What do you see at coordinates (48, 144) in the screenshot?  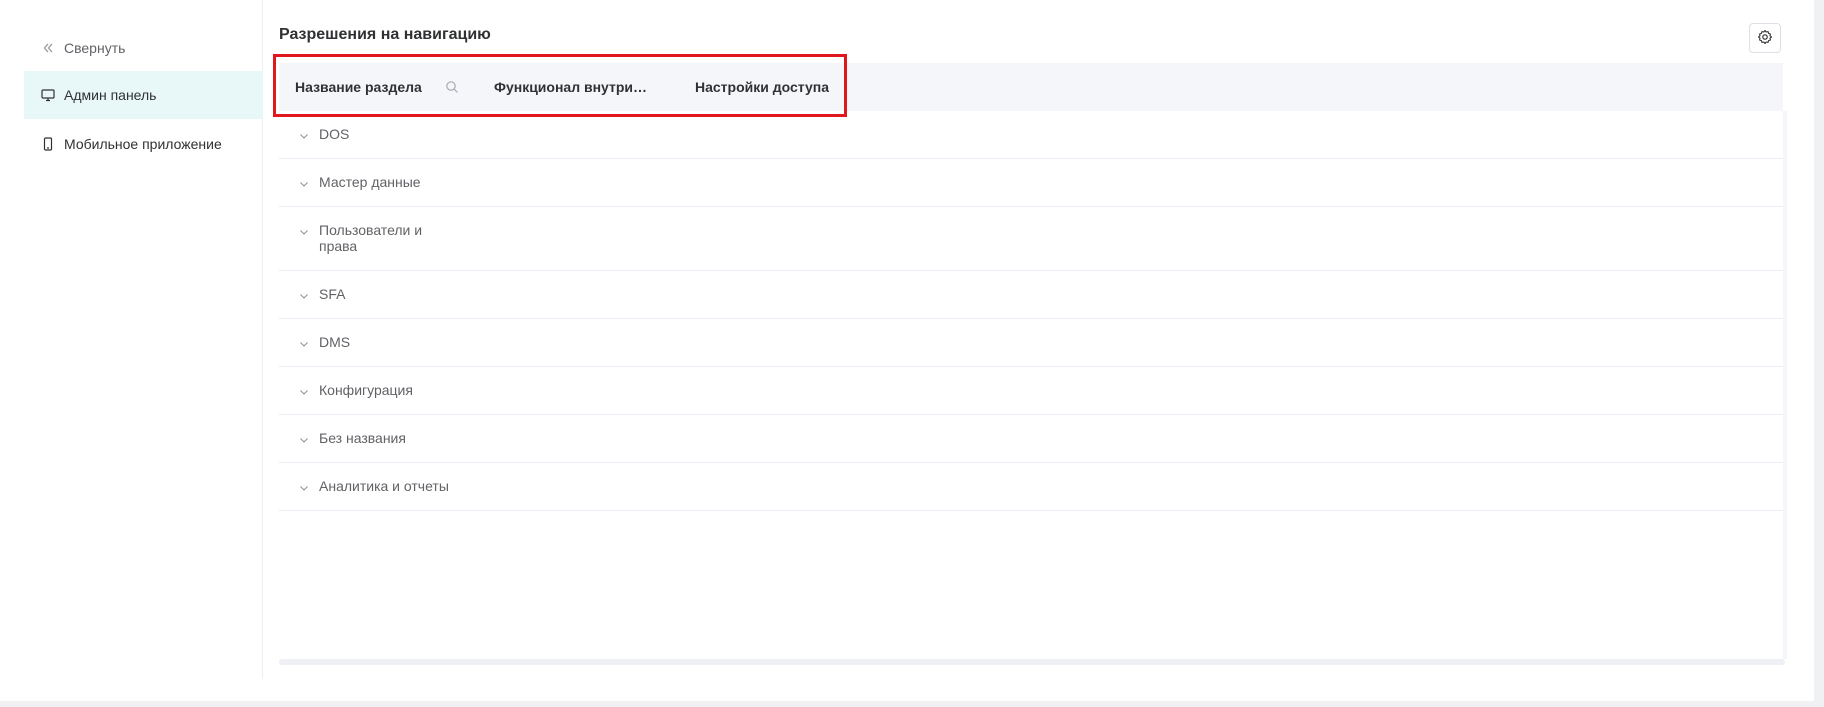 I see `phone-icon` at bounding box center [48, 144].